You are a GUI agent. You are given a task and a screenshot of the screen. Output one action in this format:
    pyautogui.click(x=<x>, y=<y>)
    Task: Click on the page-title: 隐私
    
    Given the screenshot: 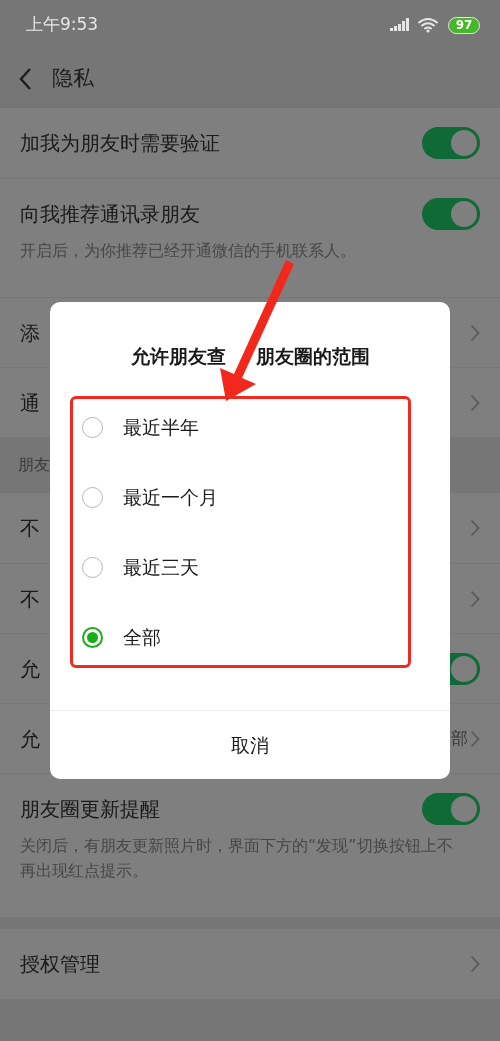 What is the action you would take?
    pyautogui.click(x=73, y=79)
    